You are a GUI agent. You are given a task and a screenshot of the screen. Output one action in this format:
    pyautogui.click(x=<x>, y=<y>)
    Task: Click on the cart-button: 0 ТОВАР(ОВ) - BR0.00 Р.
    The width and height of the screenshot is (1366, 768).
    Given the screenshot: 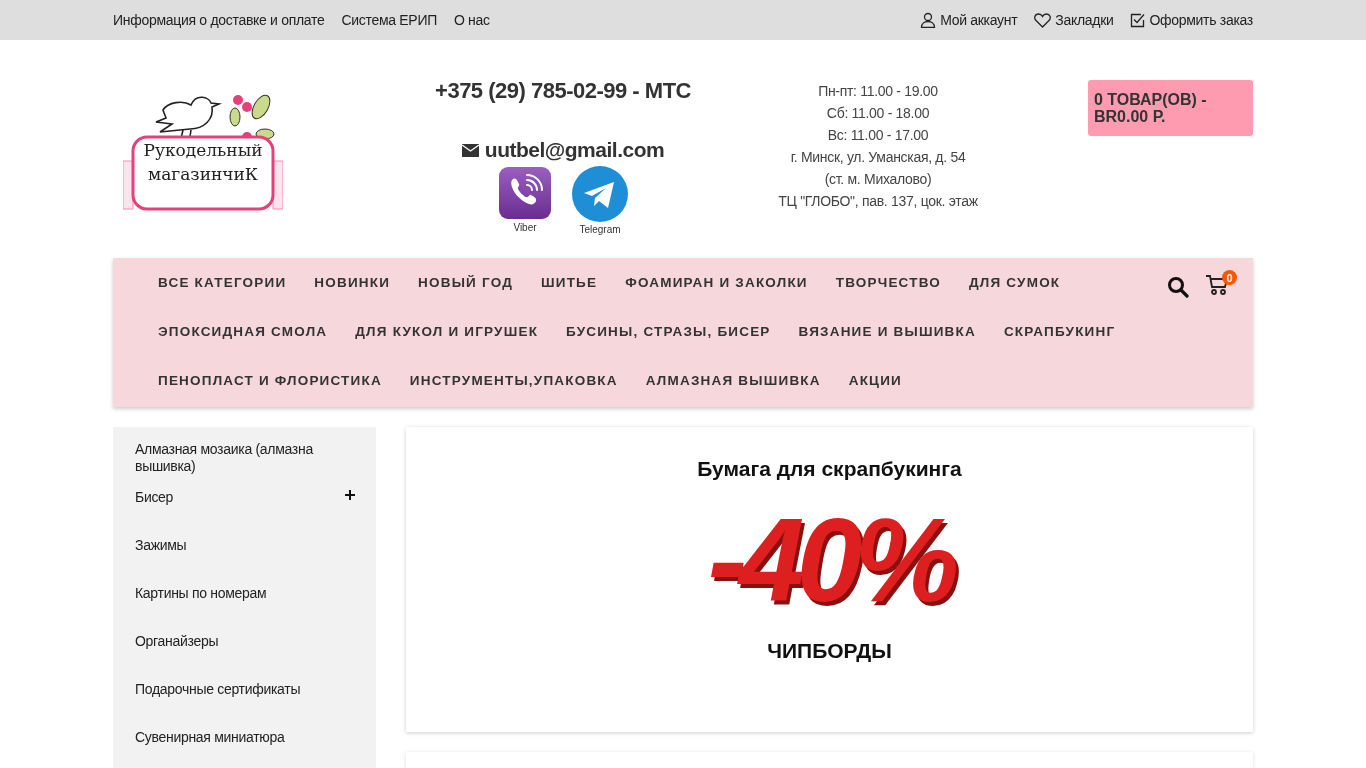 What is the action you would take?
    pyautogui.click(x=1170, y=108)
    